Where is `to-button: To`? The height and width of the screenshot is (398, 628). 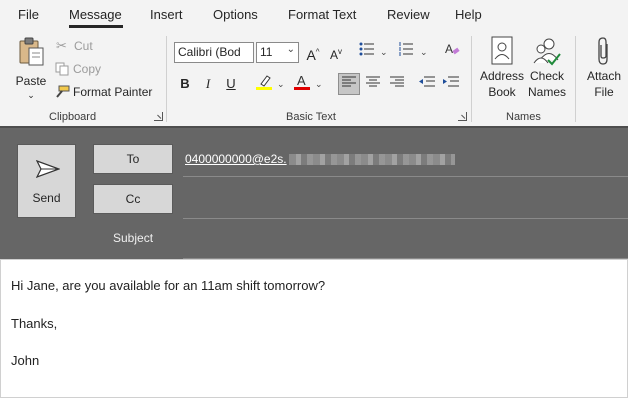 to-button: To is located at coordinates (133, 159).